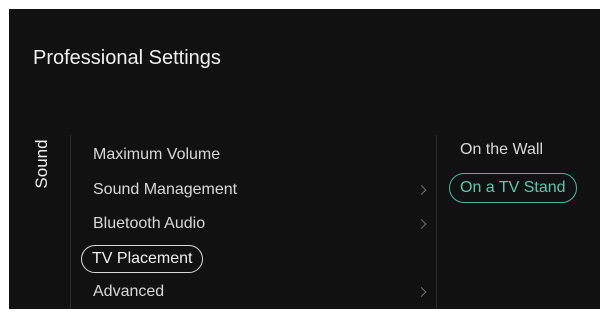 Image resolution: width=610 pixels, height=318 pixels. I want to click on menu-item-bluetooth-audio: Bluetooth Audio, so click(256, 224).